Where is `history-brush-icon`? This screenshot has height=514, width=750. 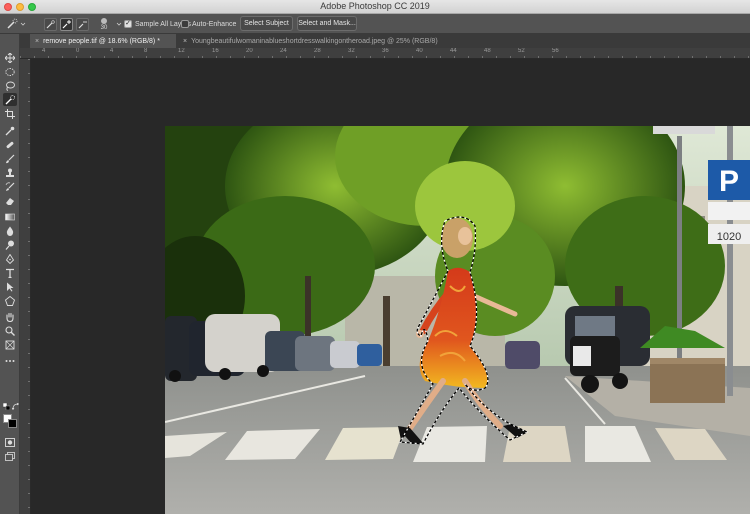 history-brush-icon is located at coordinates (10, 186).